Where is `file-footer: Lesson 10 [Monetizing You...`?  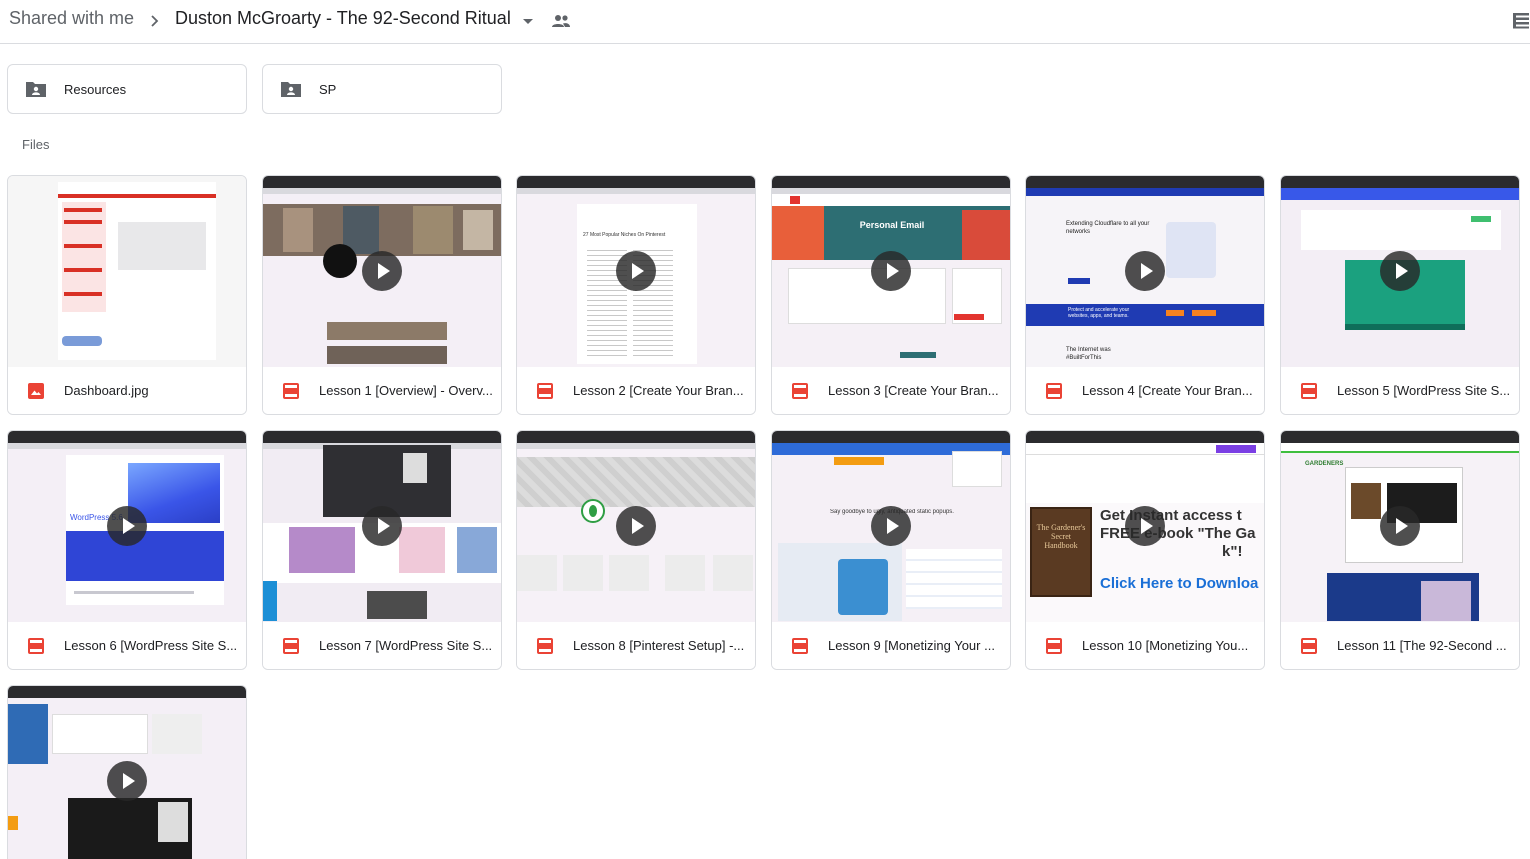
file-footer: Lesson 10 [Monetizing You... is located at coordinates (1145, 645).